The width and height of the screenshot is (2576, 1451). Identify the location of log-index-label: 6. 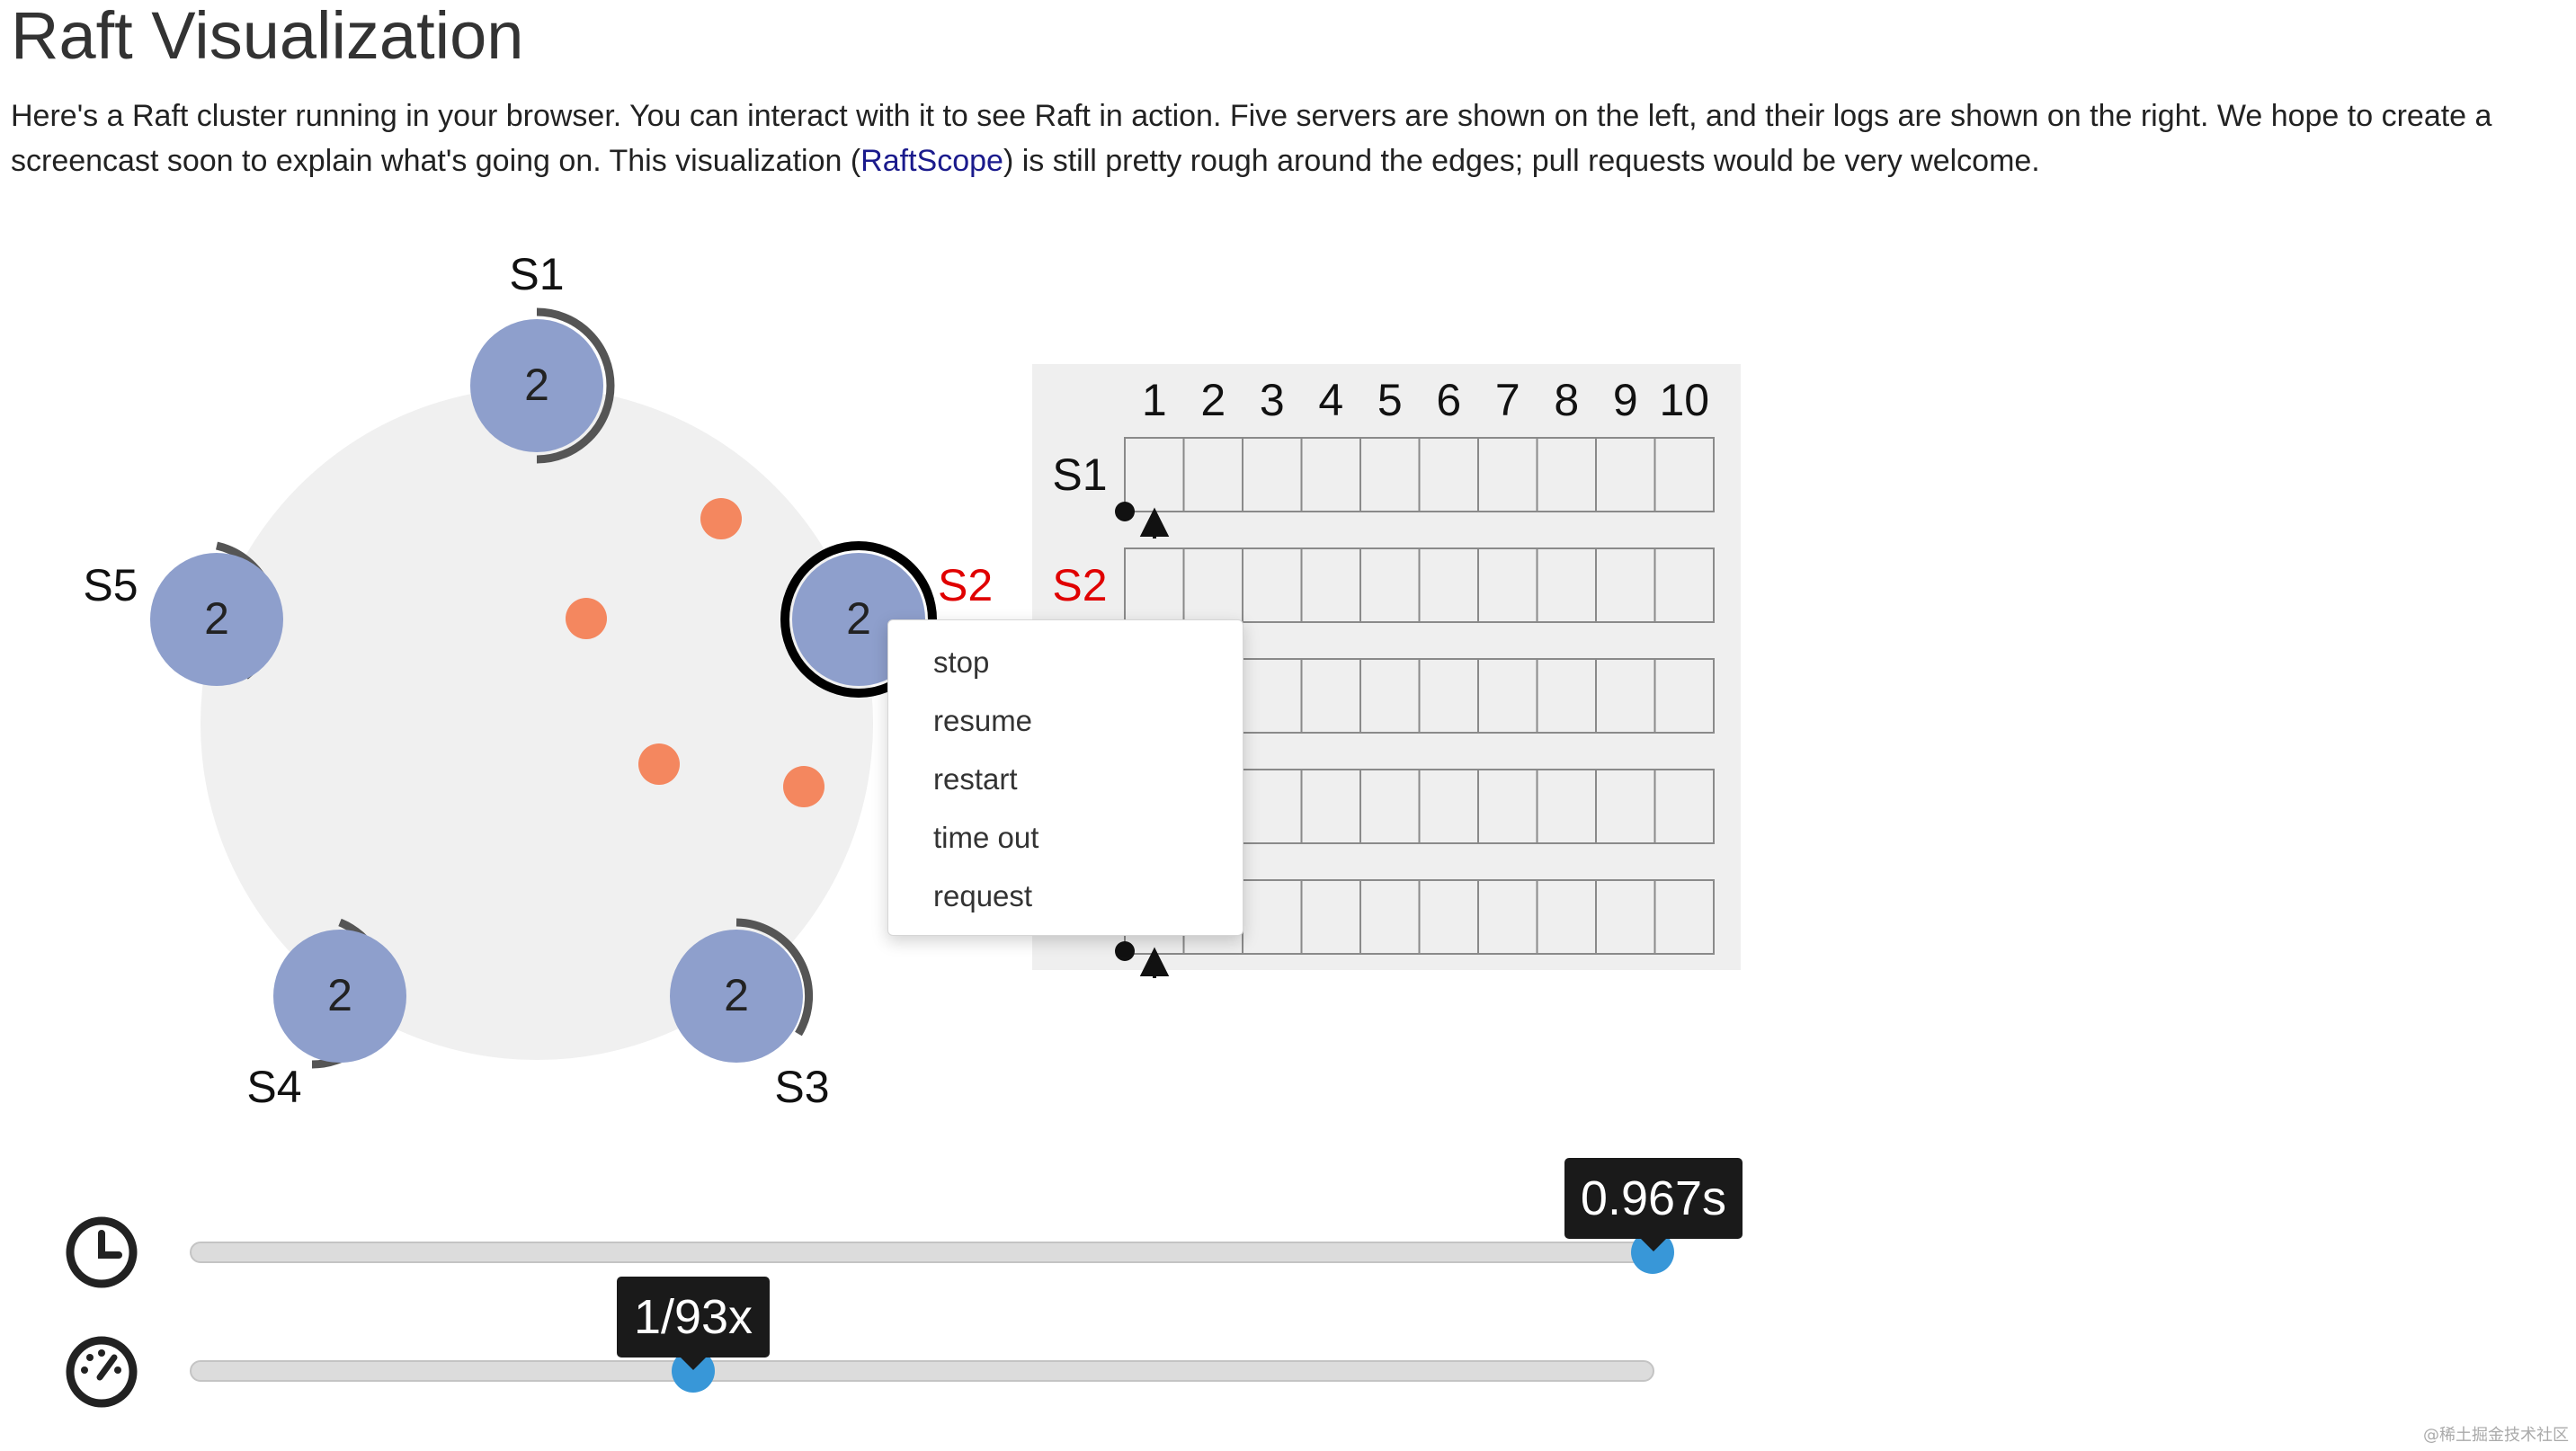
(1449, 400).